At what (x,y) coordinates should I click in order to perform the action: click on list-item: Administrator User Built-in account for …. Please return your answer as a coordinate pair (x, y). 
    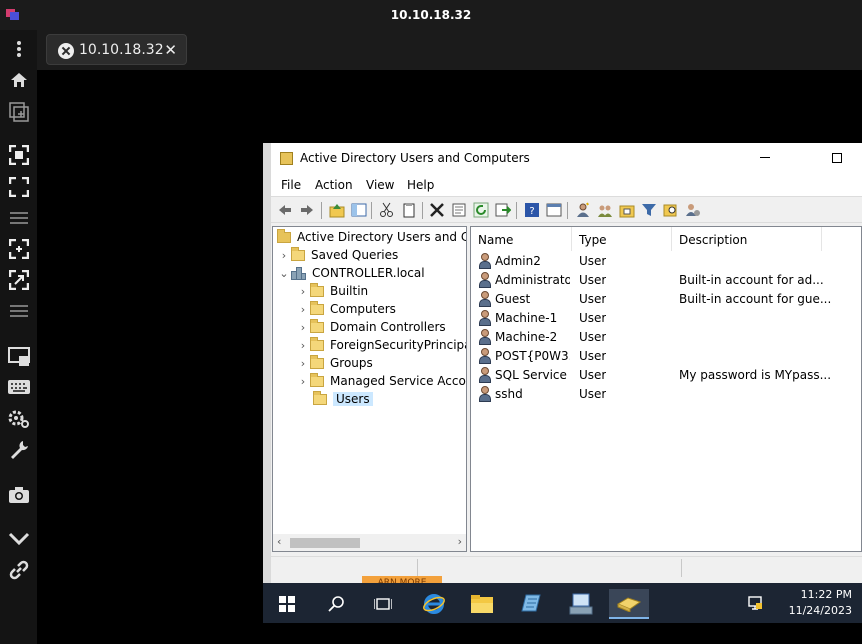
    Looking at the image, I should click on (666, 280).